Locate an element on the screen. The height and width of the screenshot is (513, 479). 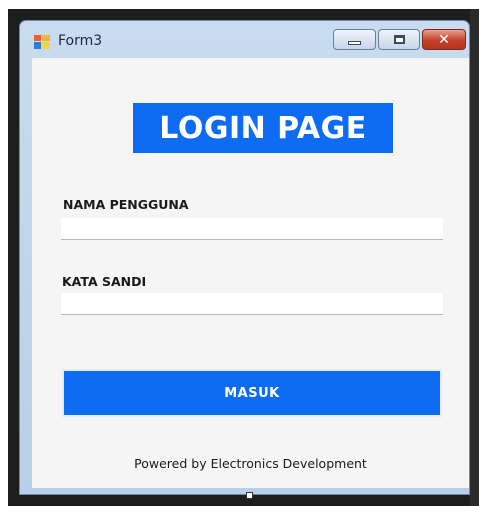
close-button: ✕ is located at coordinates (444, 39).